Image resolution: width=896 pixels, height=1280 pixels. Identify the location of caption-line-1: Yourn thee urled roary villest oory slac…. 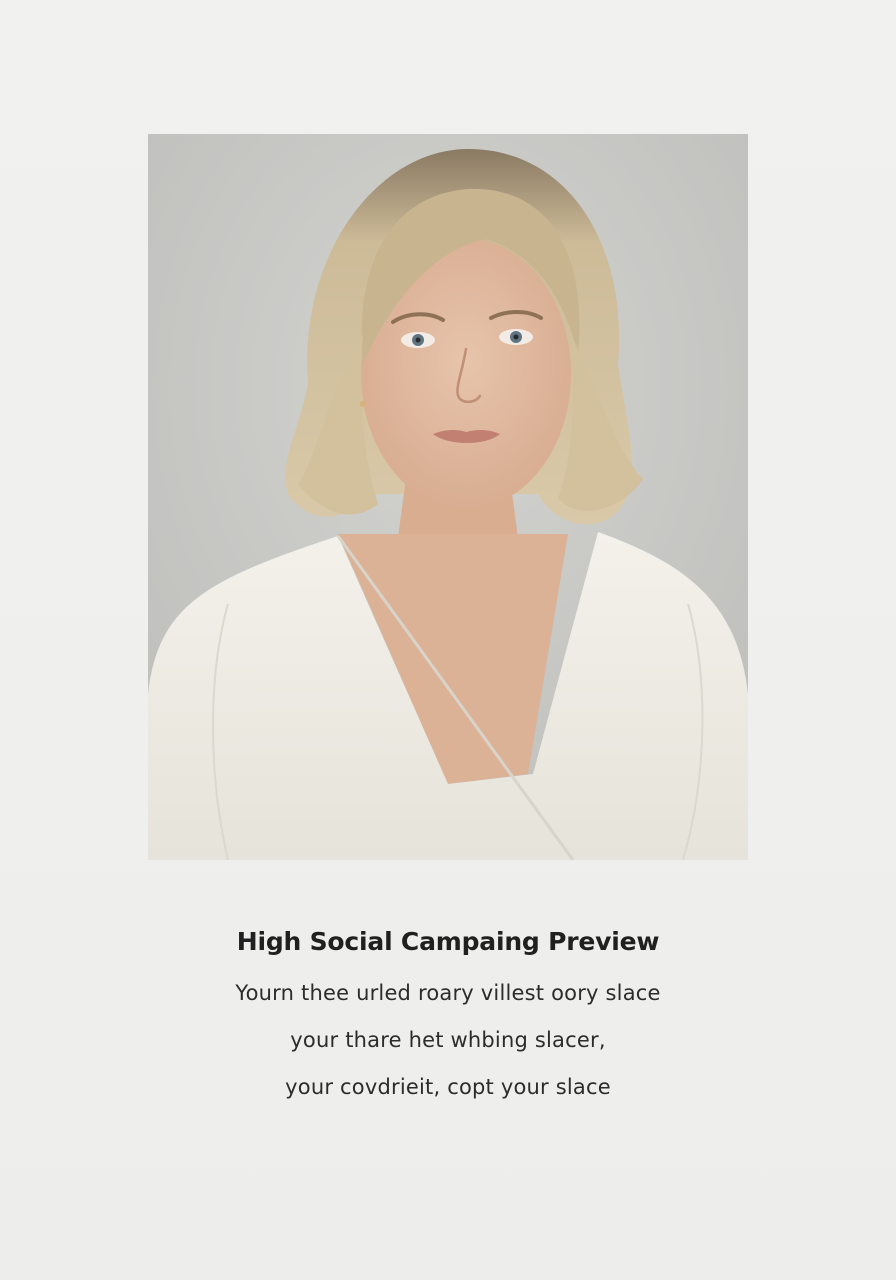
(448, 993).